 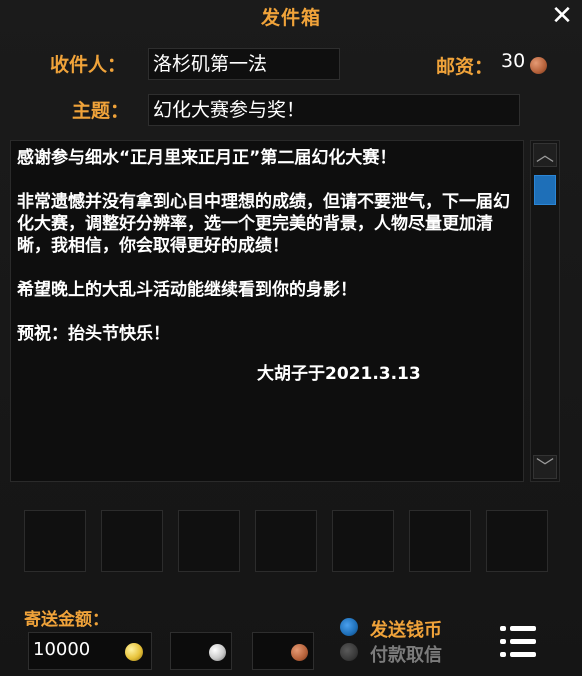 I want to click on message-paragraph: 预祝：抬头节快乐！, so click(x=93, y=334).